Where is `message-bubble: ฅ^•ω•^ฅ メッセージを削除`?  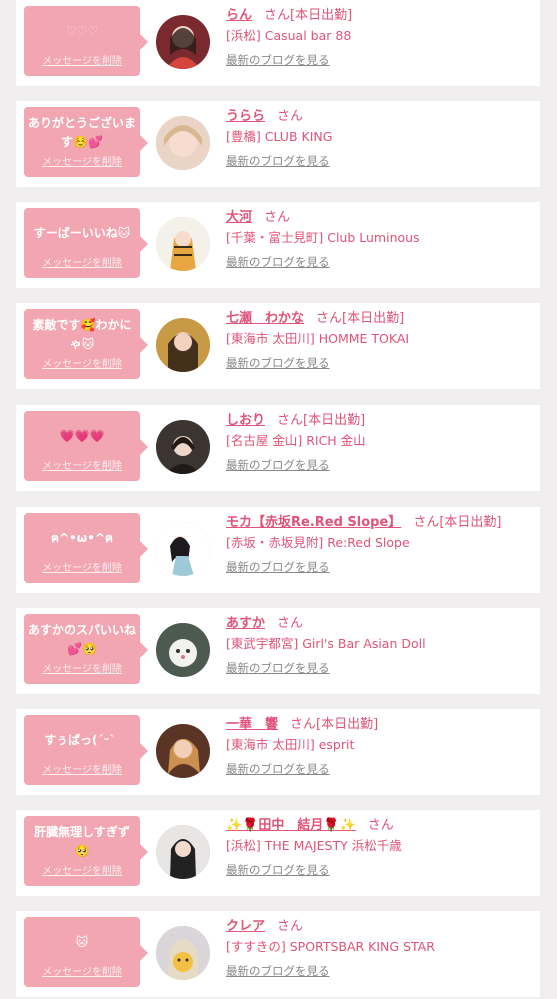 message-bubble: ฅ^•ω•^ฅ メッセージを削除 is located at coordinates (86, 548).